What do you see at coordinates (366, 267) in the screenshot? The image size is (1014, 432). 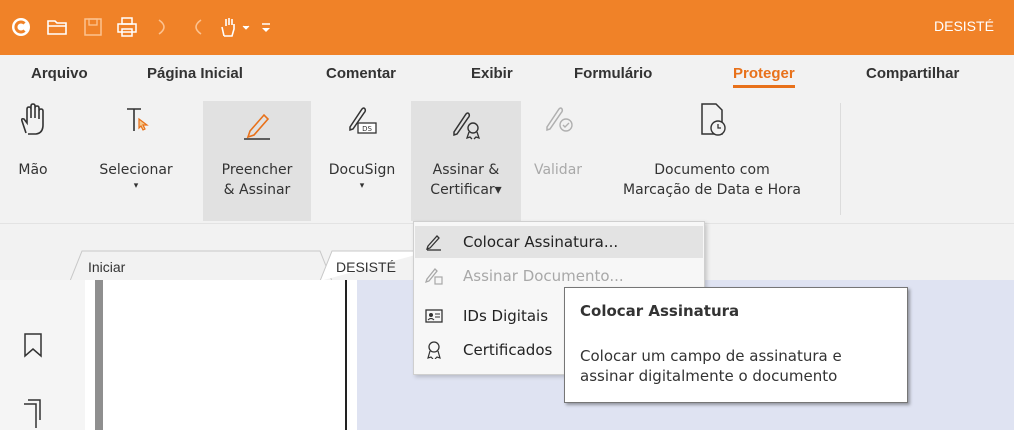 I see `doc-tab-current-label: DESISTÉ` at bounding box center [366, 267].